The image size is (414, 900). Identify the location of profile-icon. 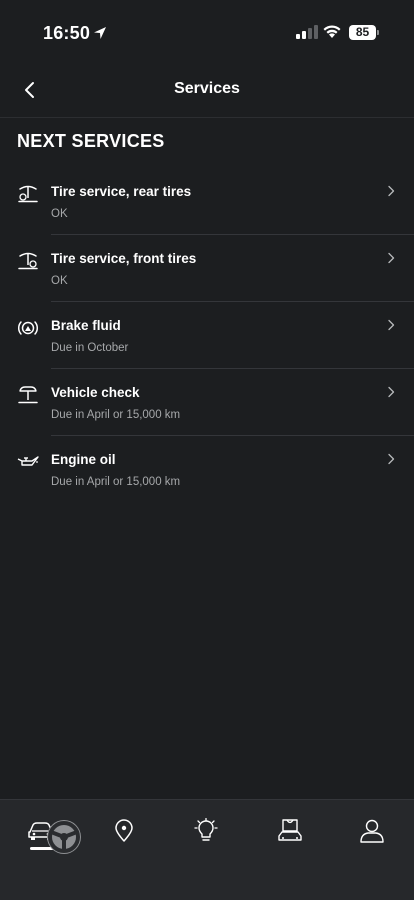
(372, 831).